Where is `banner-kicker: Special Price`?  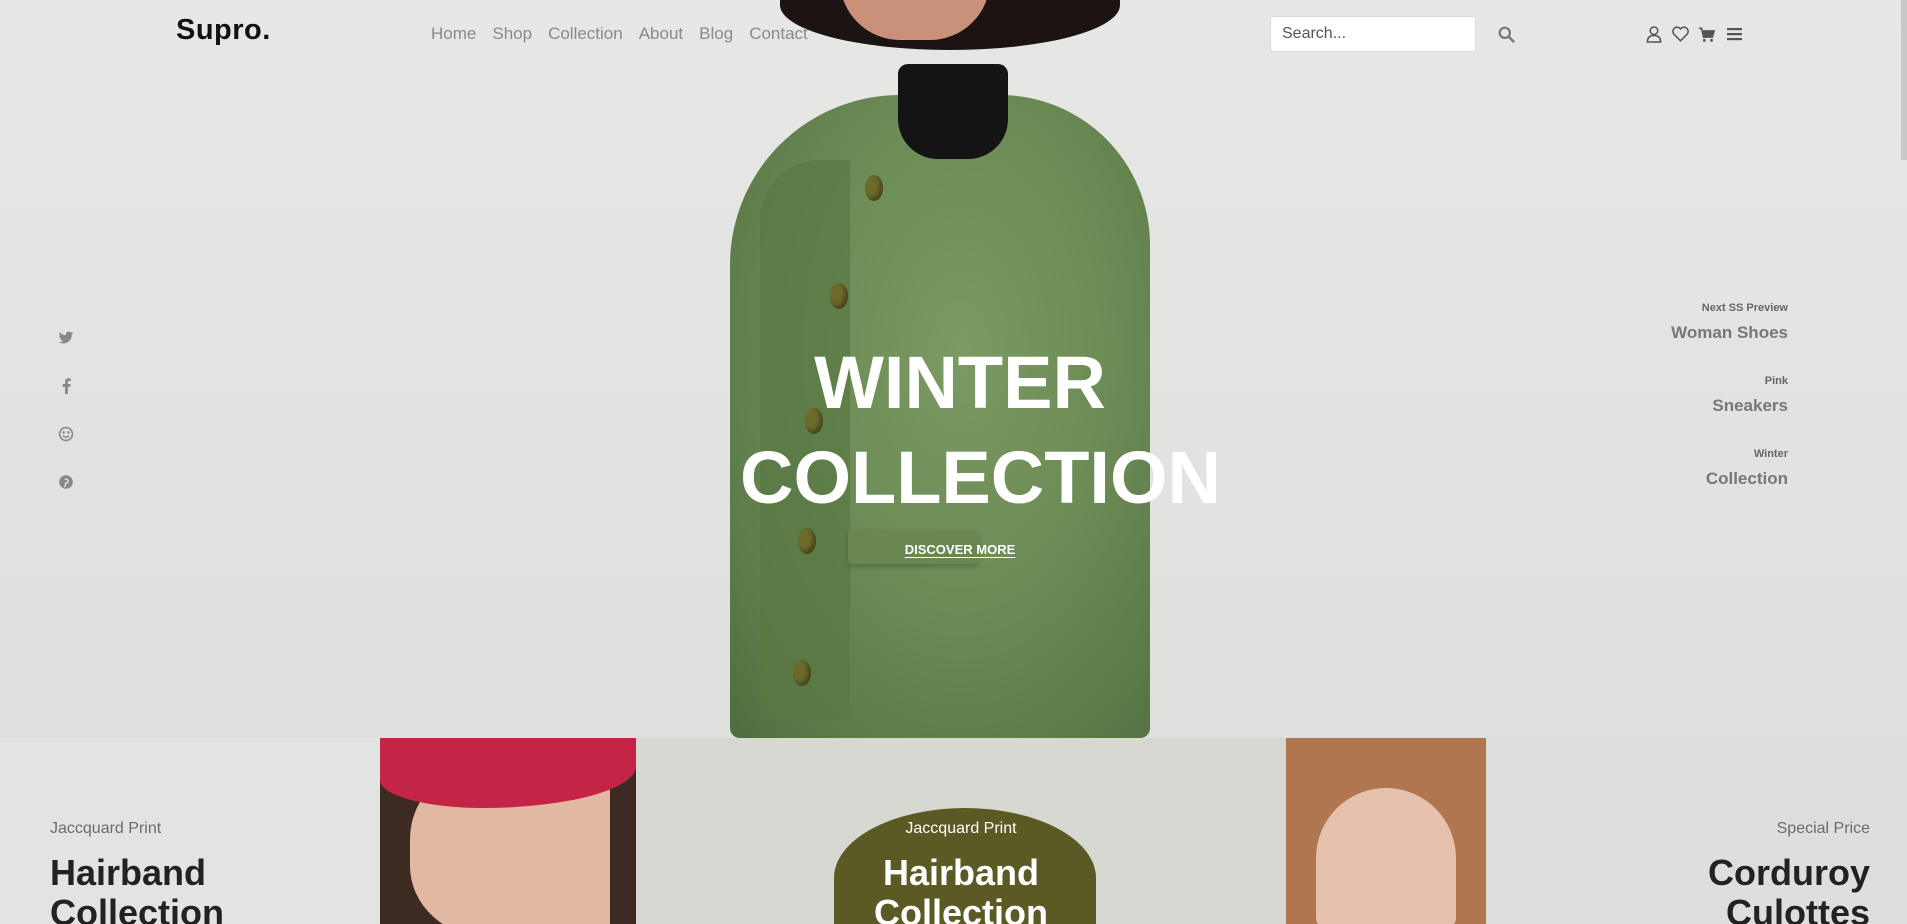 banner-kicker: Special Price is located at coordinates (1823, 828).